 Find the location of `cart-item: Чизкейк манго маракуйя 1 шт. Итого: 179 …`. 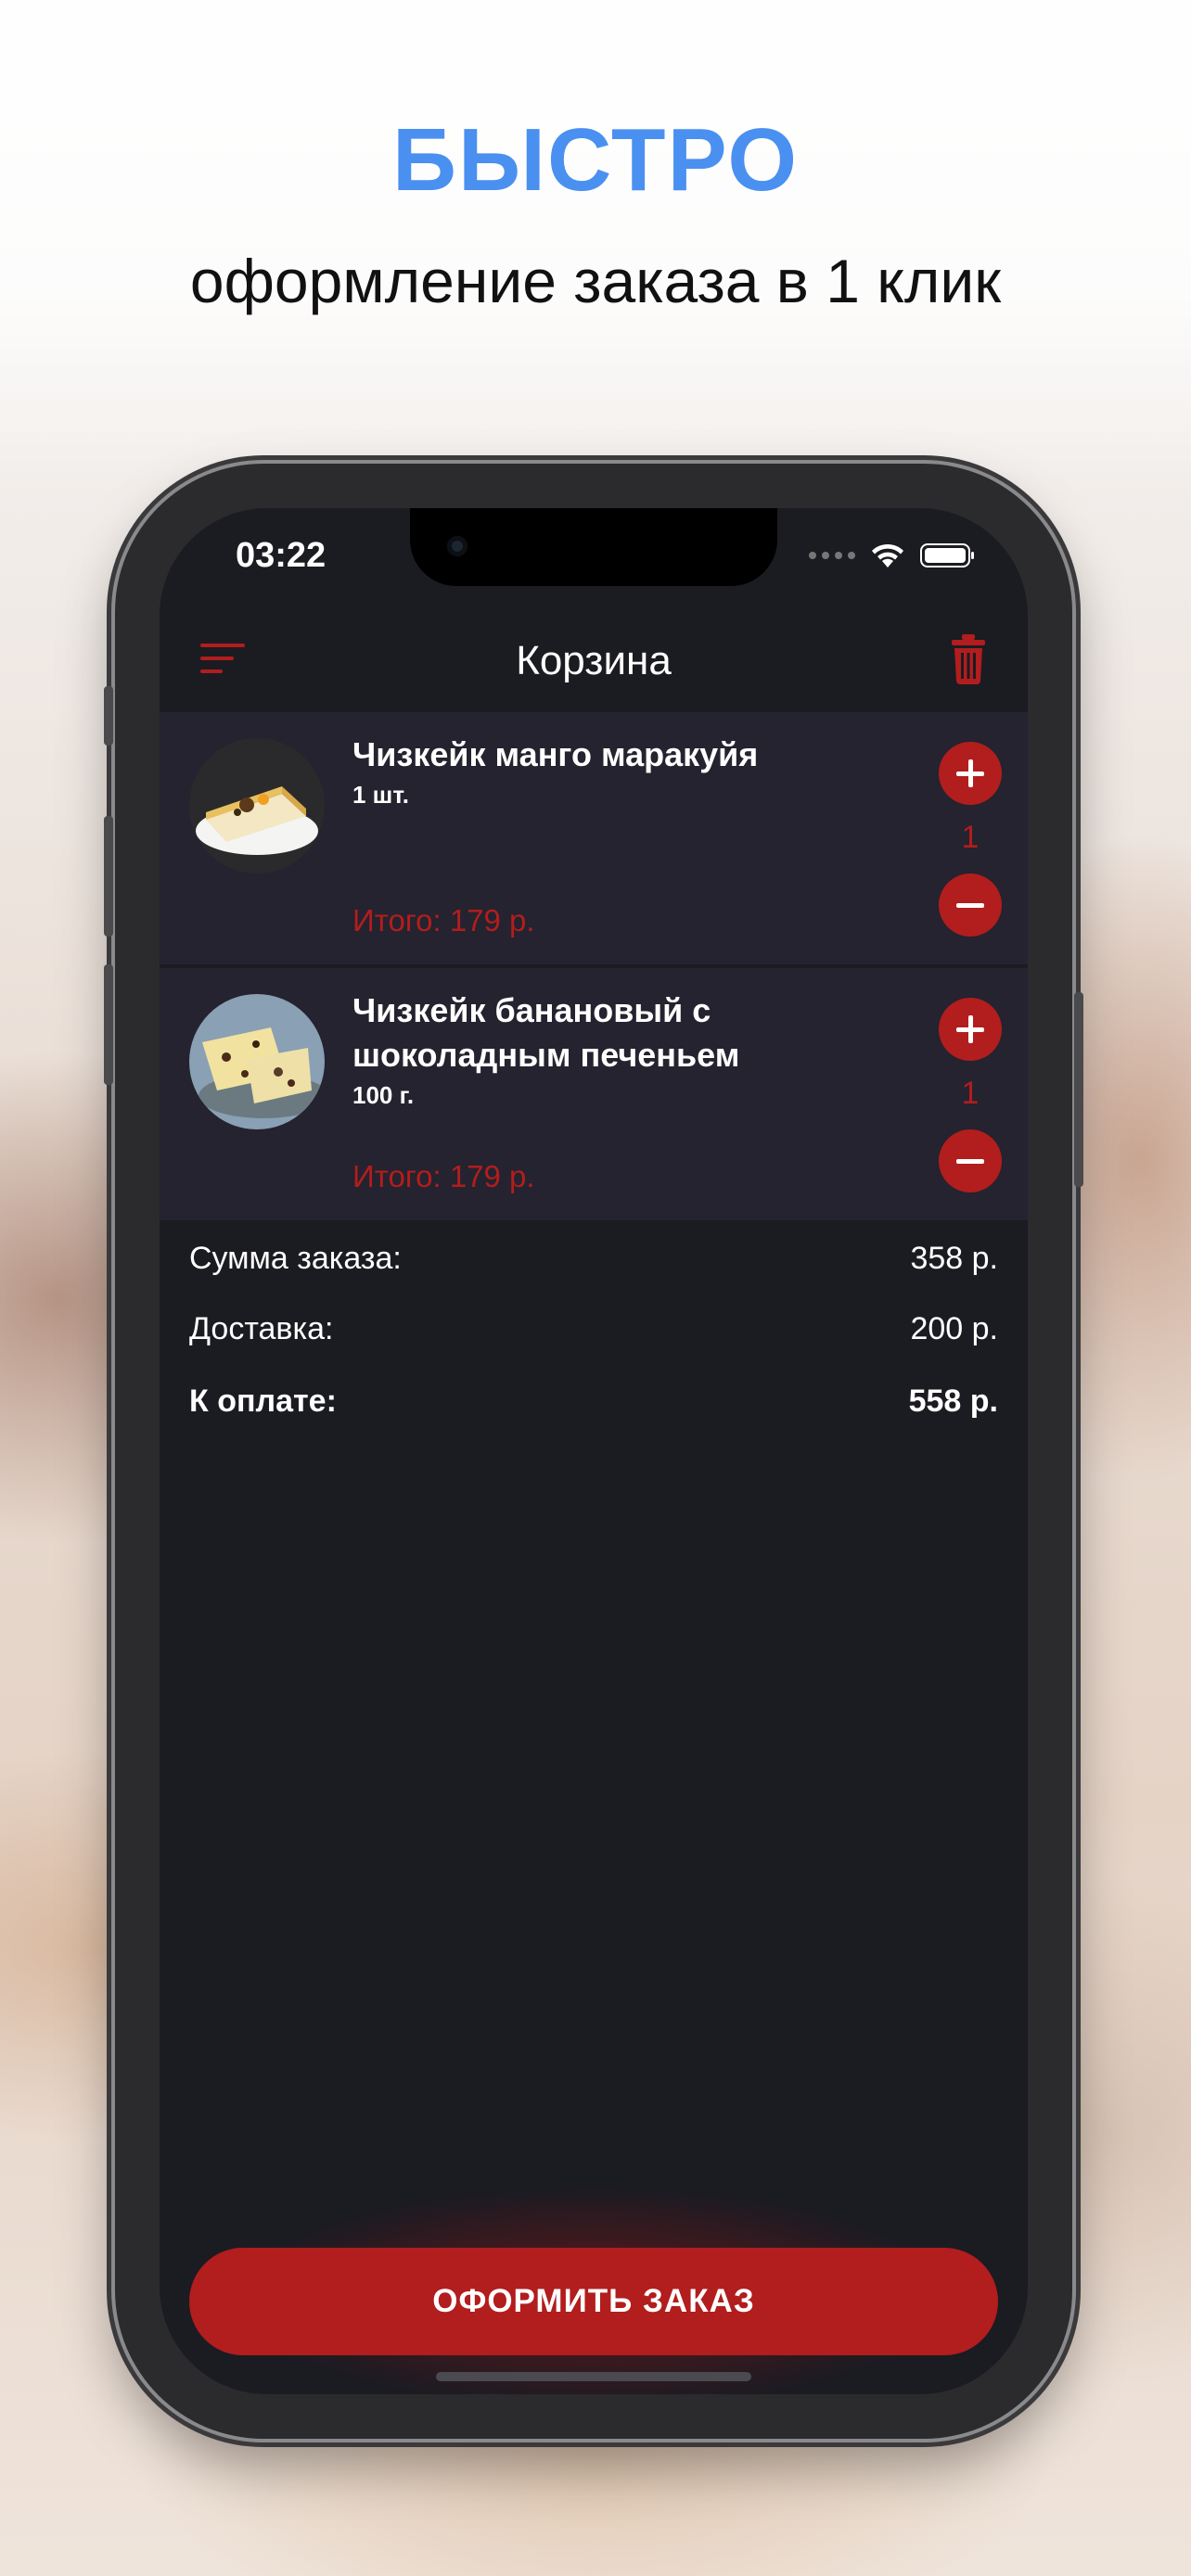

cart-item: Чизкейк манго маракуйя 1 шт. Итого: 179 … is located at coordinates (594, 838).